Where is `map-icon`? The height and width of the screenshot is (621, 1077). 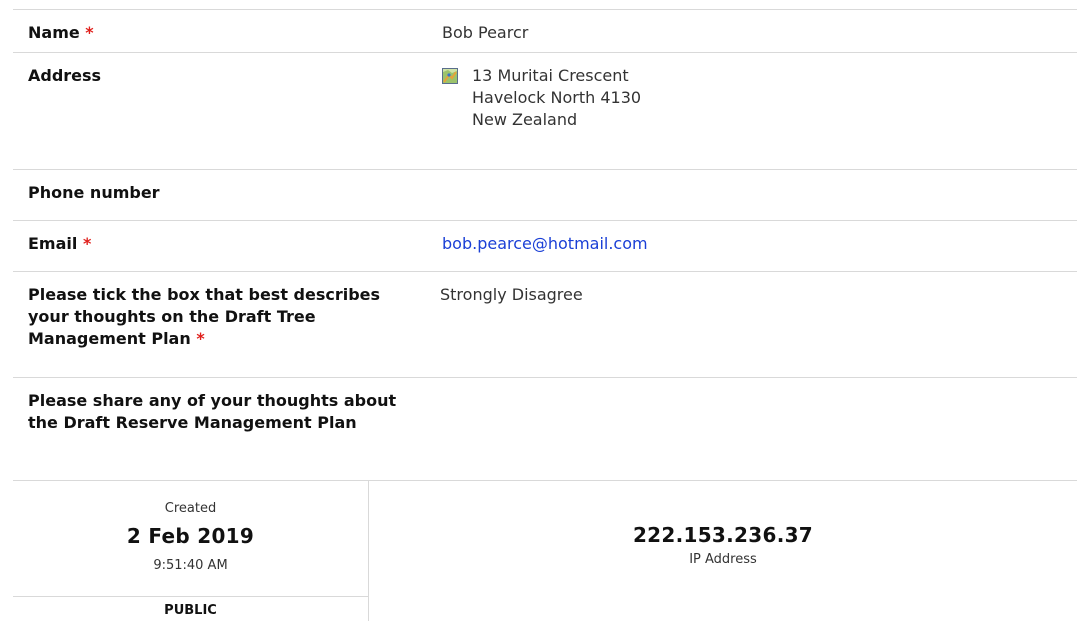 map-icon is located at coordinates (450, 76).